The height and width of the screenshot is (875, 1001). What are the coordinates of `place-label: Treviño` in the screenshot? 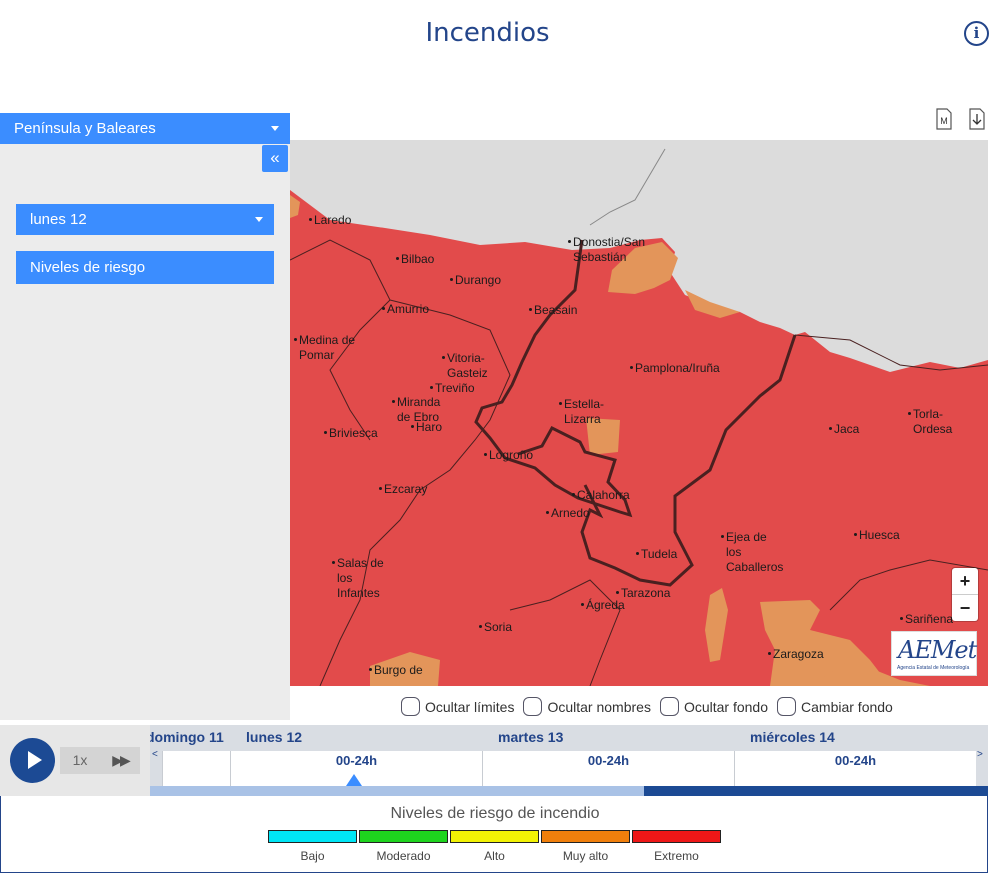 It's located at (455, 388).